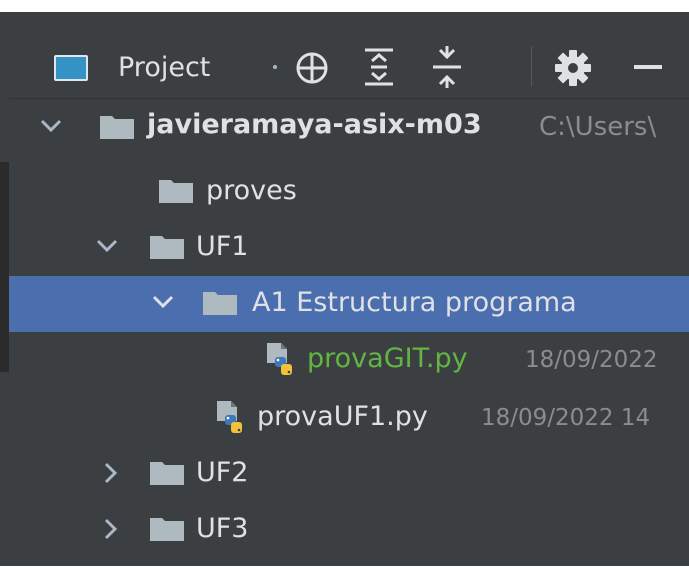 Image resolution: width=689 pixels, height=573 pixels. What do you see at coordinates (222, 472) in the screenshot?
I see `folder-label-uf2: UF2` at bounding box center [222, 472].